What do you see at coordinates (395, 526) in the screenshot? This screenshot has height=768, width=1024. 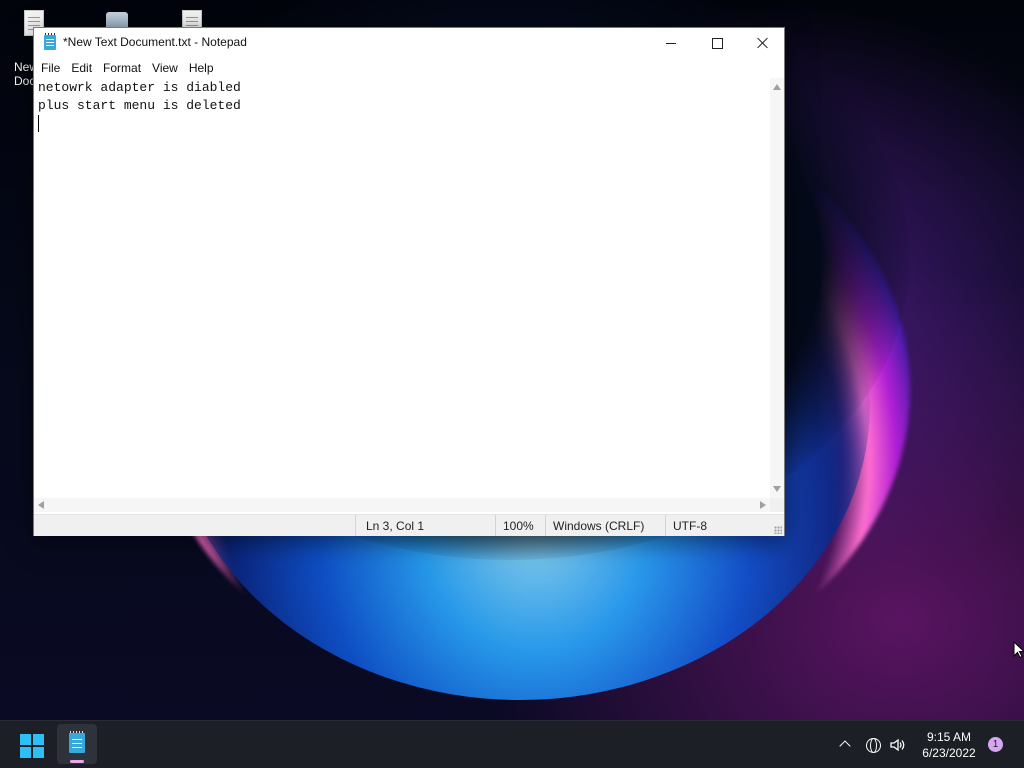 I see `status-cursor-position: Ln 3, Col 1` at bounding box center [395, 526].